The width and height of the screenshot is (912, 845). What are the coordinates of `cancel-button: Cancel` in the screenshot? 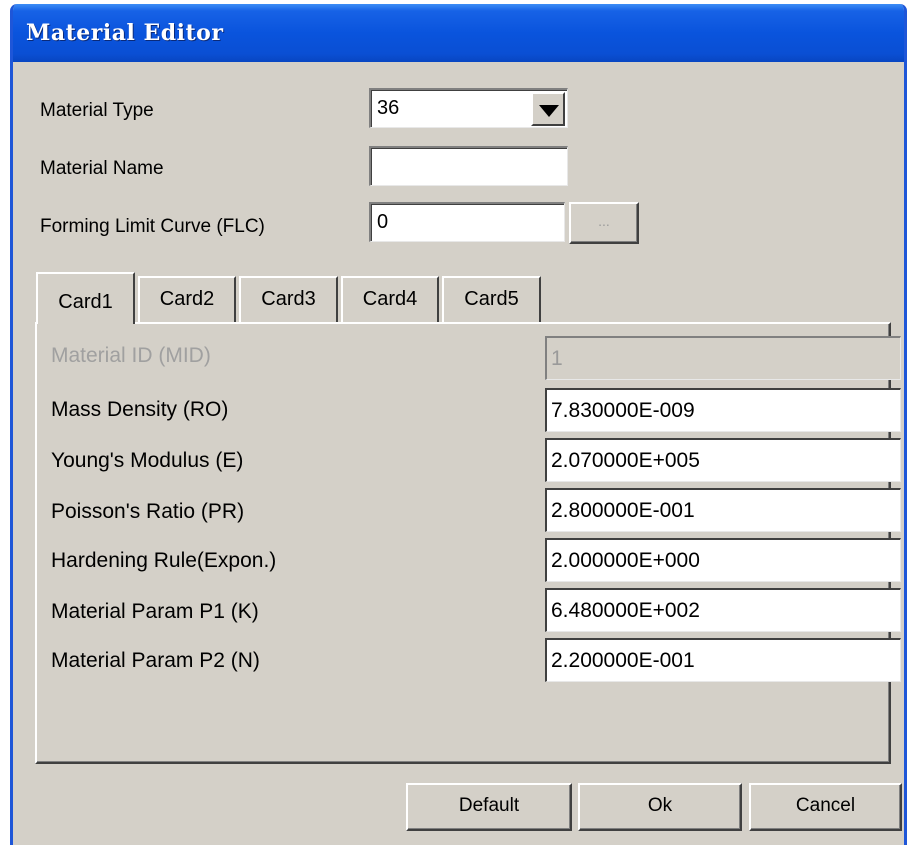 It's located at (825, 807).